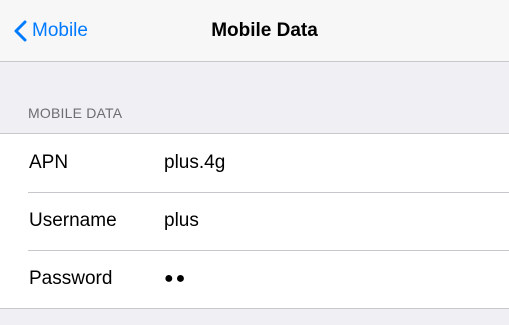  What do you see at coordinates (49, 162) in the screenshot?
I see `apn-label: APN` at bounding box center [49, 162].